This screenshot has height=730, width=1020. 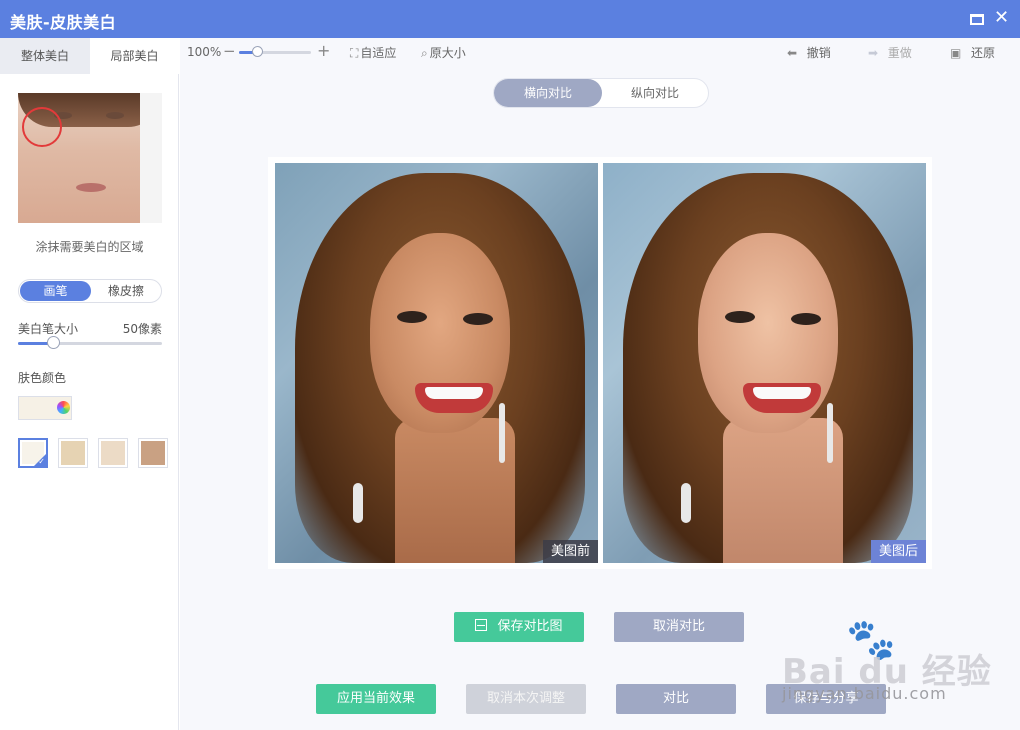 What do you see at coordinates (229, 51) in the screenshot?
I see `zoom-out-icon: −` at bounding box center [229, 51].